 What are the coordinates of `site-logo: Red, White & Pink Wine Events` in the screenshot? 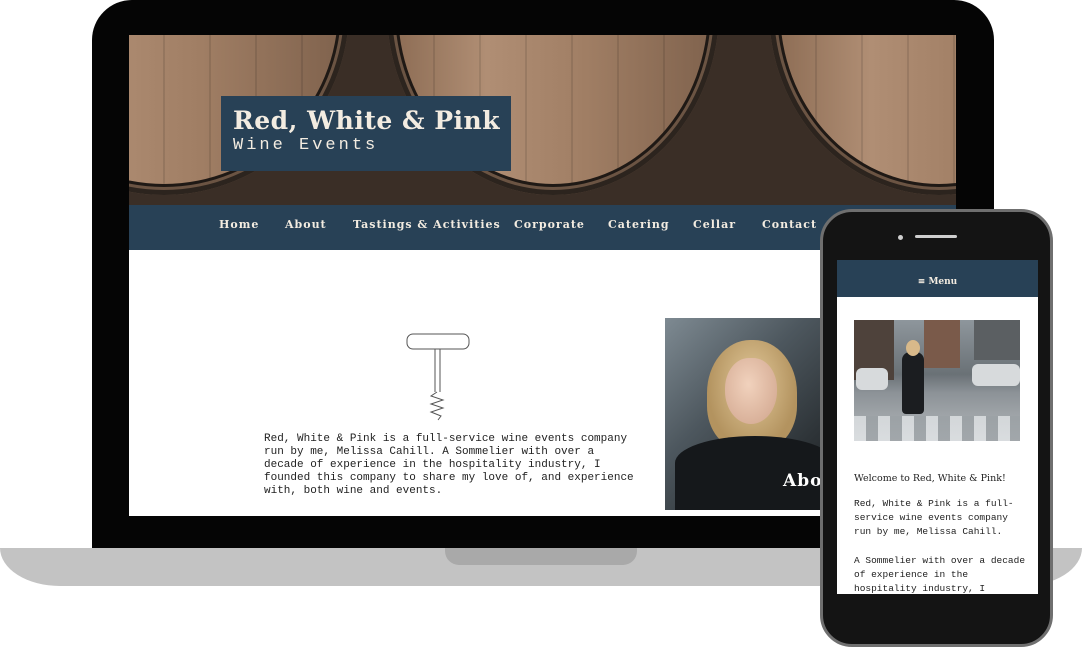 It's located at (366, 133).